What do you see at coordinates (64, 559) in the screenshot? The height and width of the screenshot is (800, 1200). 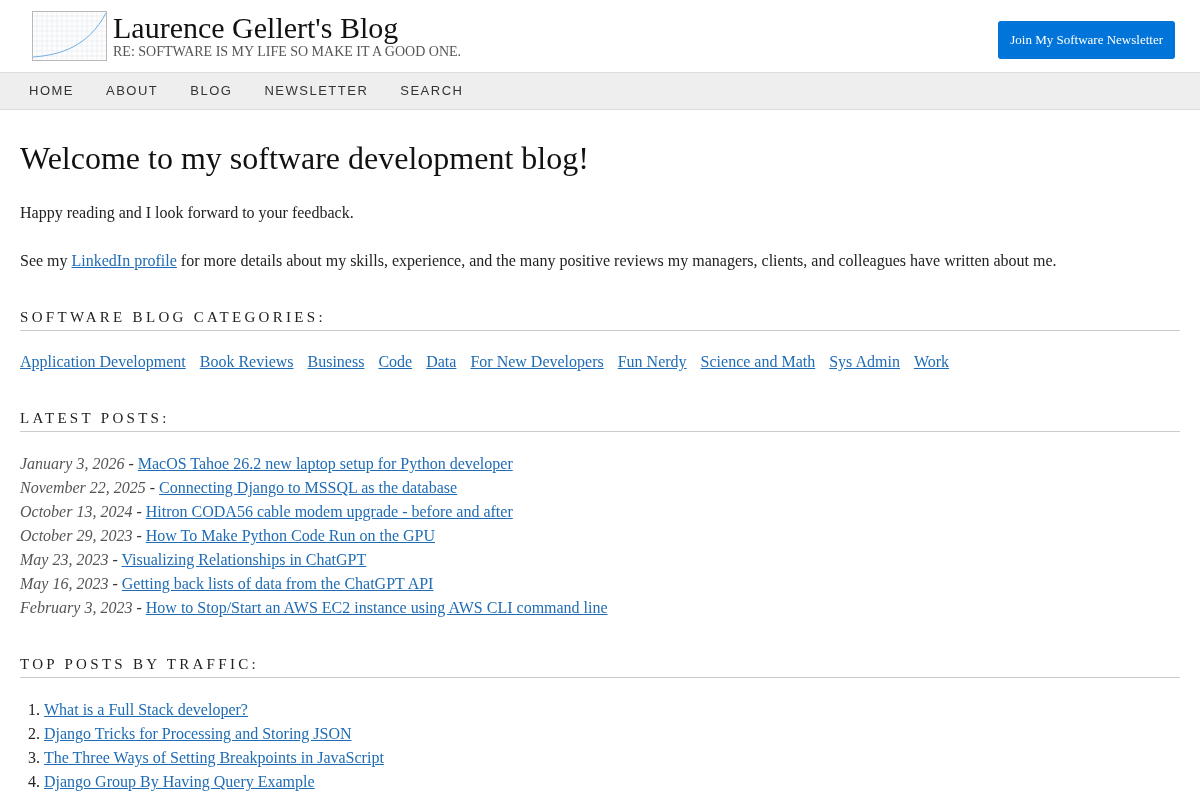 I see `post-date: May 23, 2023` at bounding box center [64, 559].